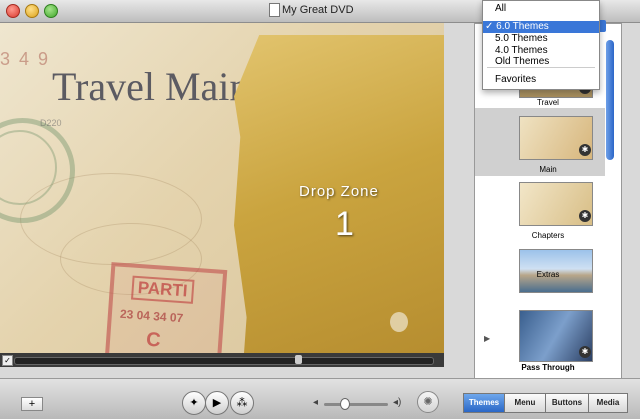 The width and height of the screenshot is (640, 419). I want to click on menu-item-all: All, so click(541, 9).